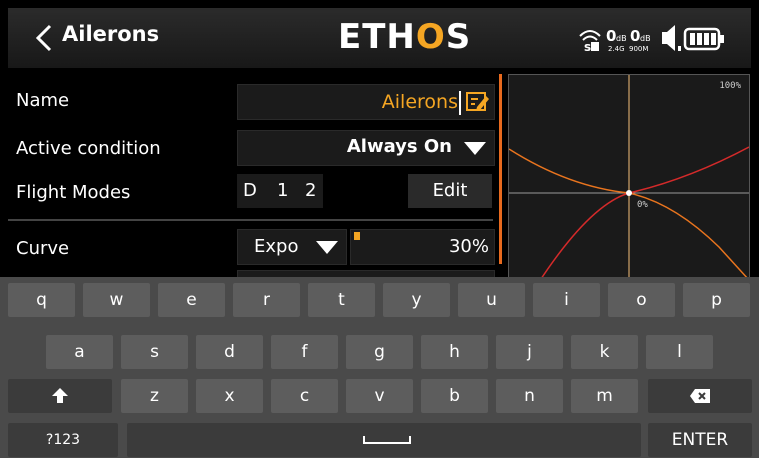 The height and width of the screenshot is (458, 759). What do you see at coordinates (638, 49) in the screenshot?
I see `svg-text: 900M` at bounding box center [638, 49].